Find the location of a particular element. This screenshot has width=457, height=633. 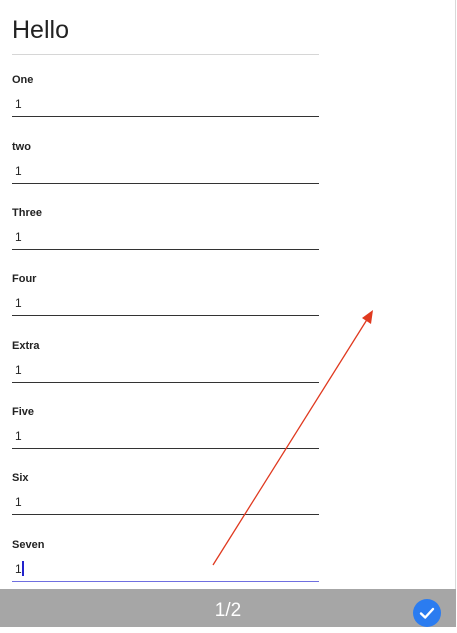

field-four-input is located at coordinates (165, 303).